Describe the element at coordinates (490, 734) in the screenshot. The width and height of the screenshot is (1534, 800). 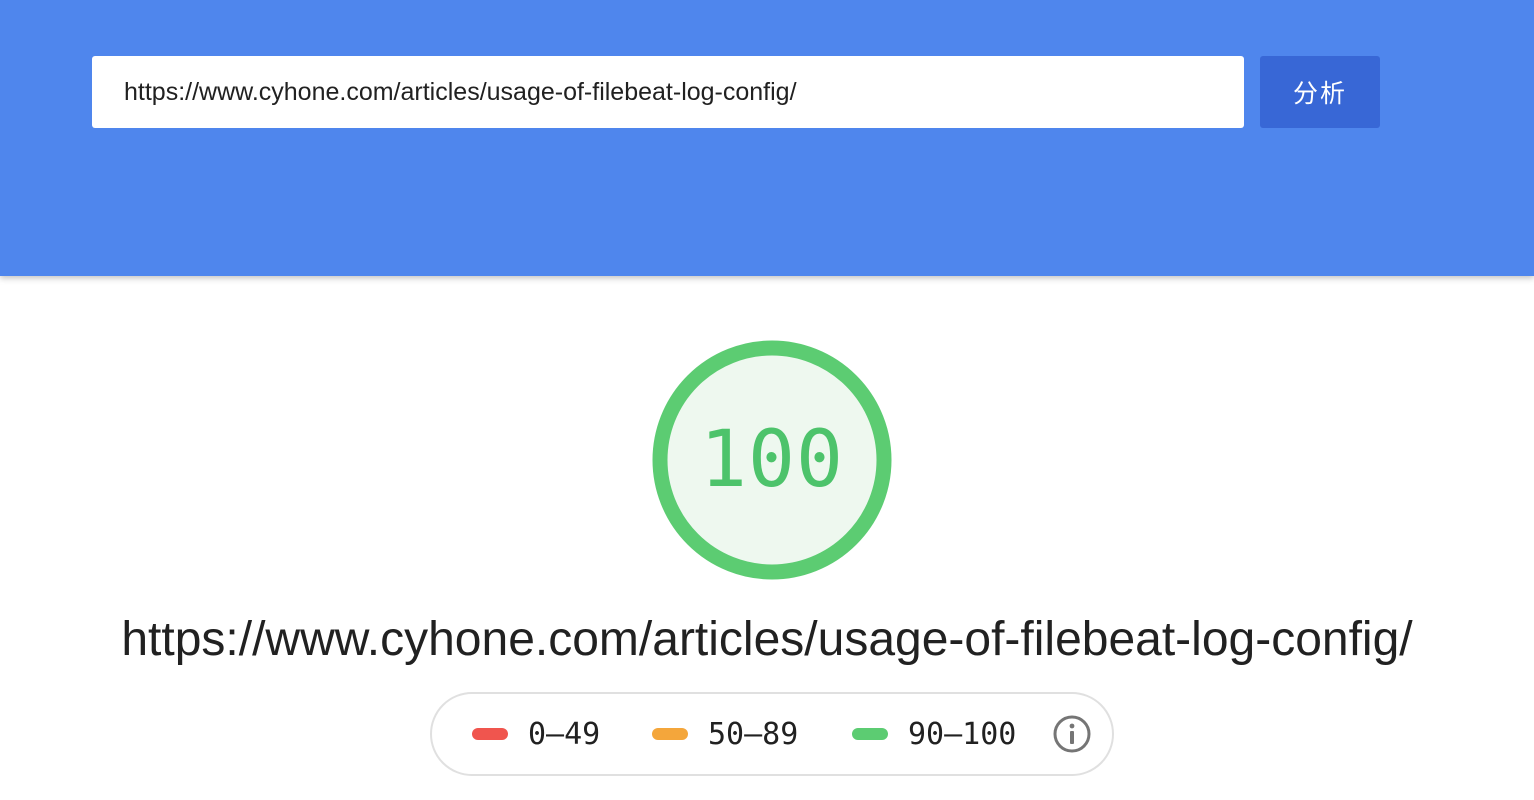
I see `legend-swatch-fail` at that location.